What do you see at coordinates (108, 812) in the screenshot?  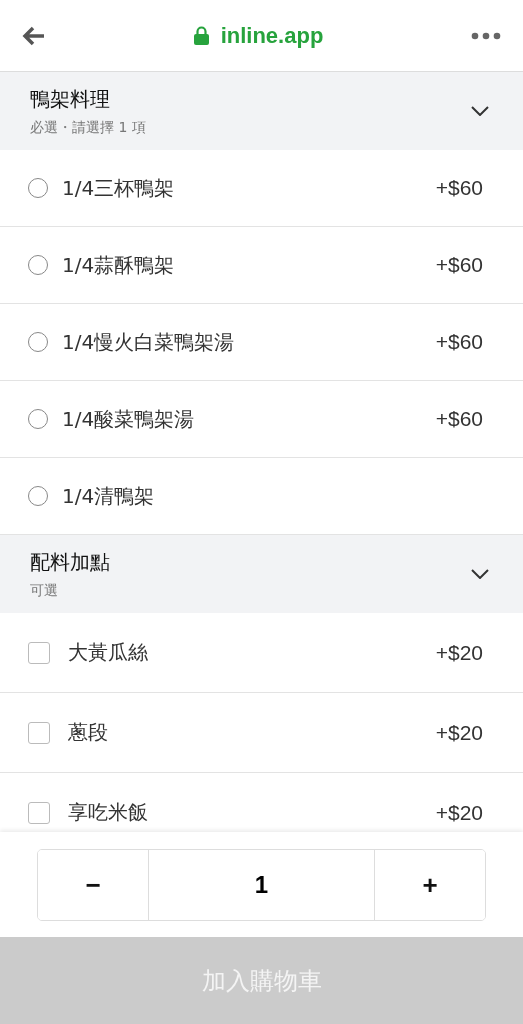 I see `option-name: 享吃米飯` at bounding box center [108, 812].